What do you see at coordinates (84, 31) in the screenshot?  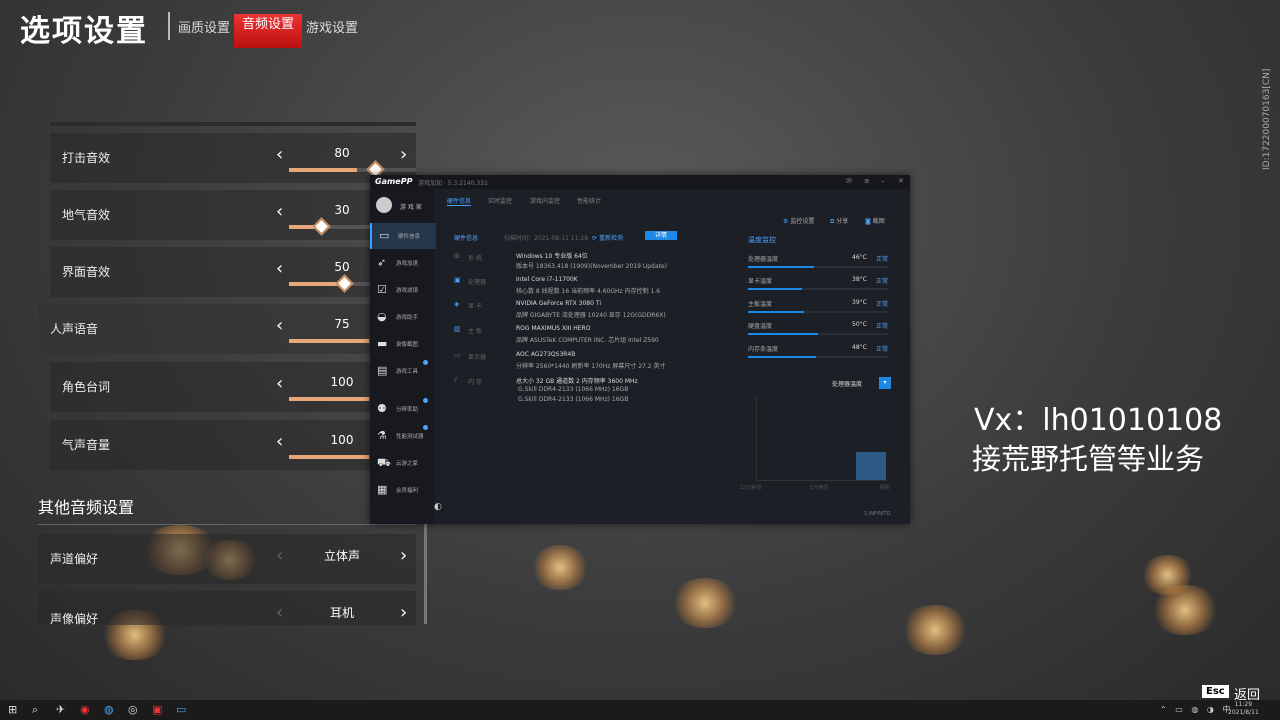 I see `page-title: 选项设置` at bounding box center [84, 31].